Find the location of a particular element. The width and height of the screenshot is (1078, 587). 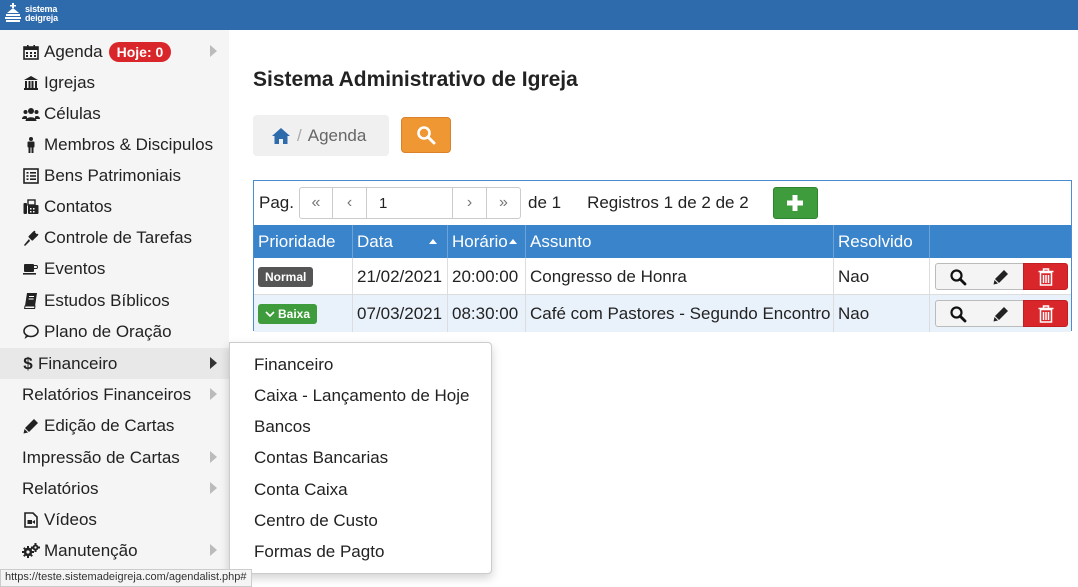

sidebar-item-bens: Bens Patrimoniais is located at coordinates (114, 175).